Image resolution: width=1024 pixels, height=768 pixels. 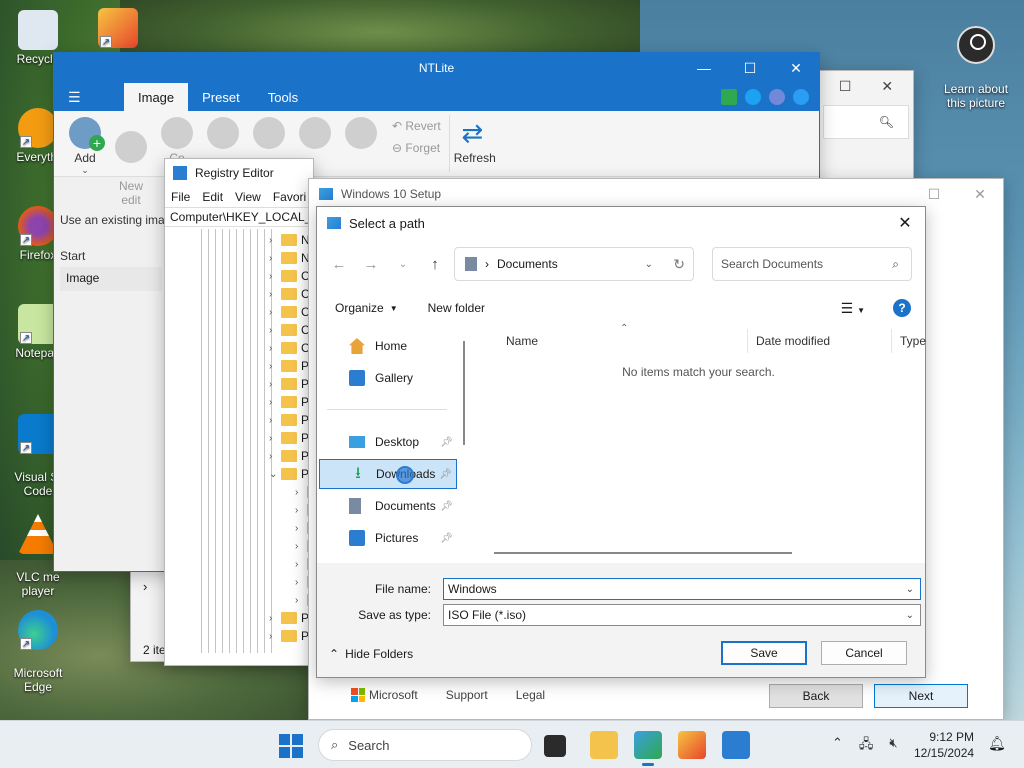 What do you see at coordinates (574, 264) in the screenshot?
I see `address-breadcrumb: › Documents ⌄ ↻` at bounding box center [574, 264].